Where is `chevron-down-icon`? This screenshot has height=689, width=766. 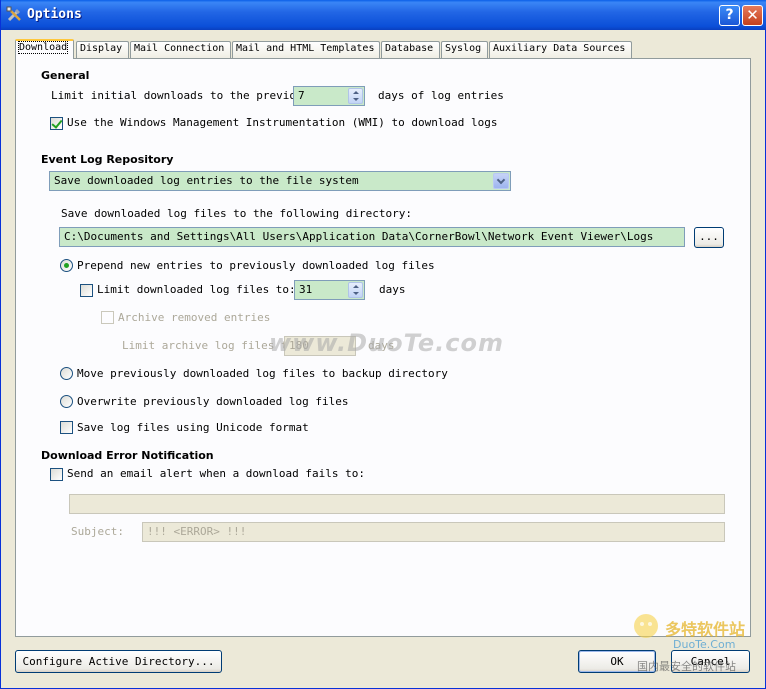
chevron-down-icon is located at coordinates (501, 181).